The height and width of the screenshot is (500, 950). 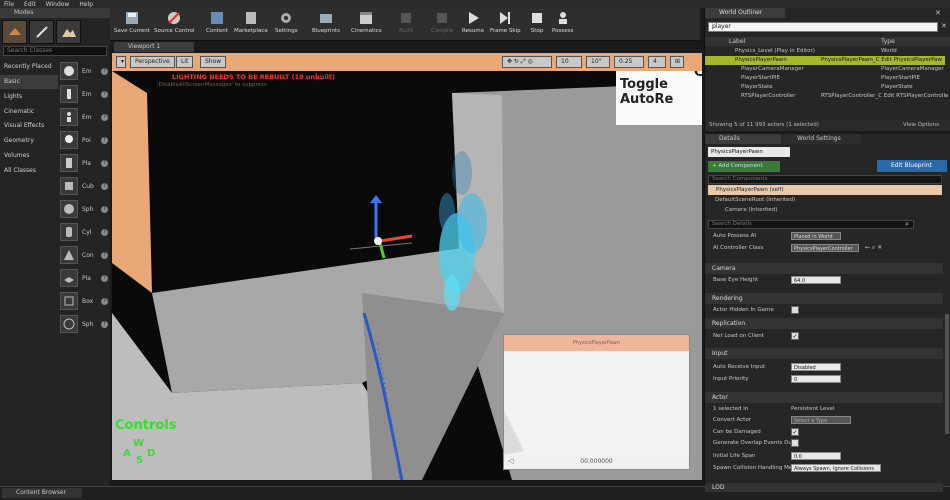 What do you see at coordinates (213, 62) in the screenshot?
I see `show-button: Show` at bounding box center [213, 62].